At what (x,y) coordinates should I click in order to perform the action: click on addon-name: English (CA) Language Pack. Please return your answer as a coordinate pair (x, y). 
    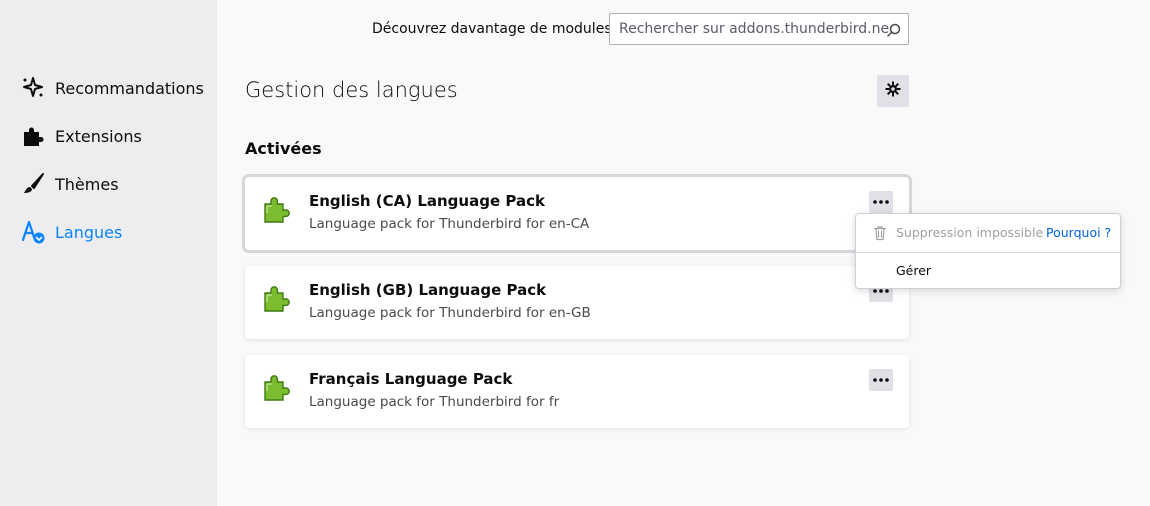
    Looking at the image, I should click on (427, 201).